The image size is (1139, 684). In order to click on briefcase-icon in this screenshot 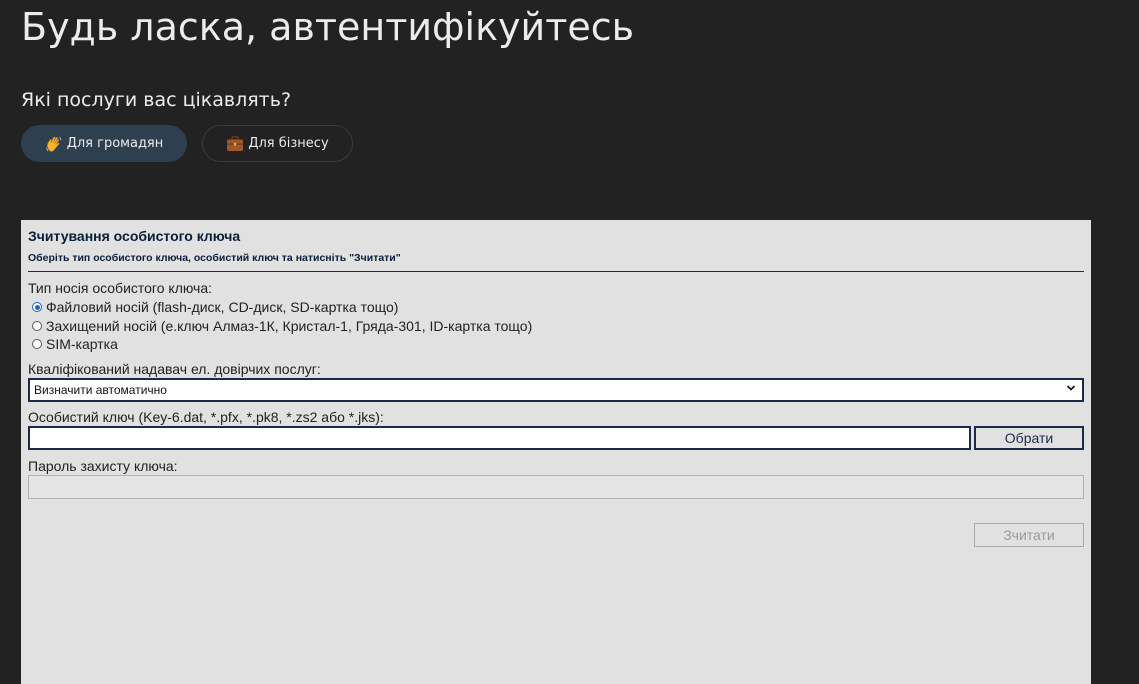, I will do `click(235, 144)`.